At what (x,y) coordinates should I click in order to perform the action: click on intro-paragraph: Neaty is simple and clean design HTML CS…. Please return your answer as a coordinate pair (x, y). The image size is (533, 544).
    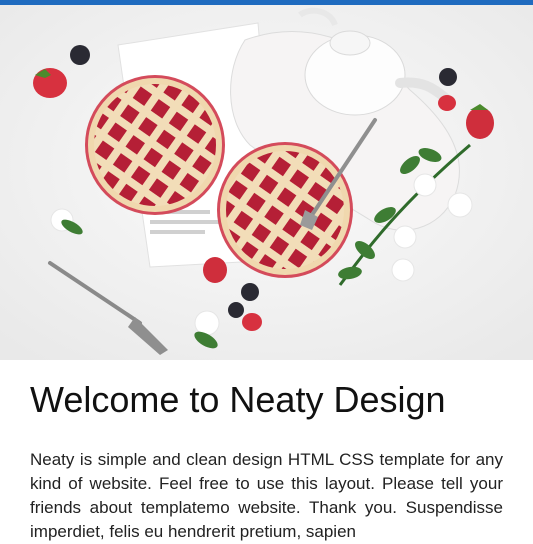
    Looking at the image, I should click on (266, 495).